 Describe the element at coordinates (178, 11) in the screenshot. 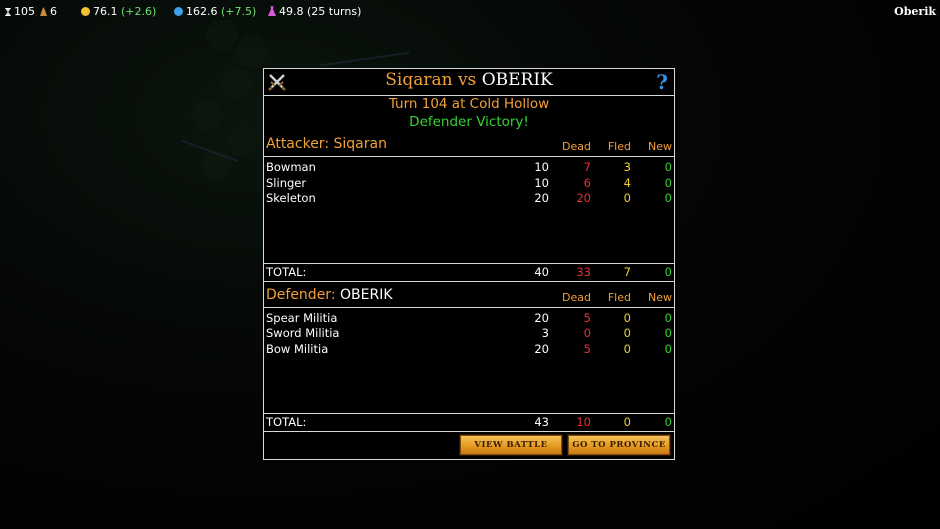

I see `mana-orb-icon` at that location.